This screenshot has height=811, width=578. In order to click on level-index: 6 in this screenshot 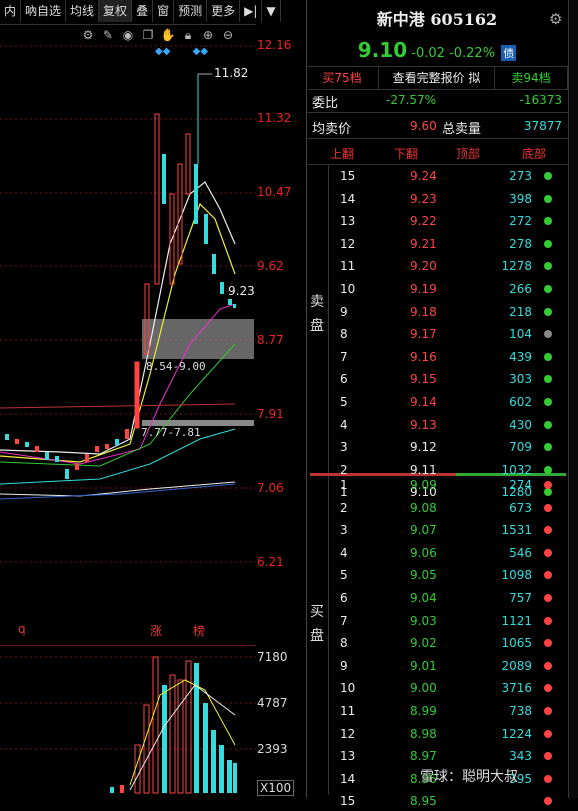, I will do `click(344, 598)`.